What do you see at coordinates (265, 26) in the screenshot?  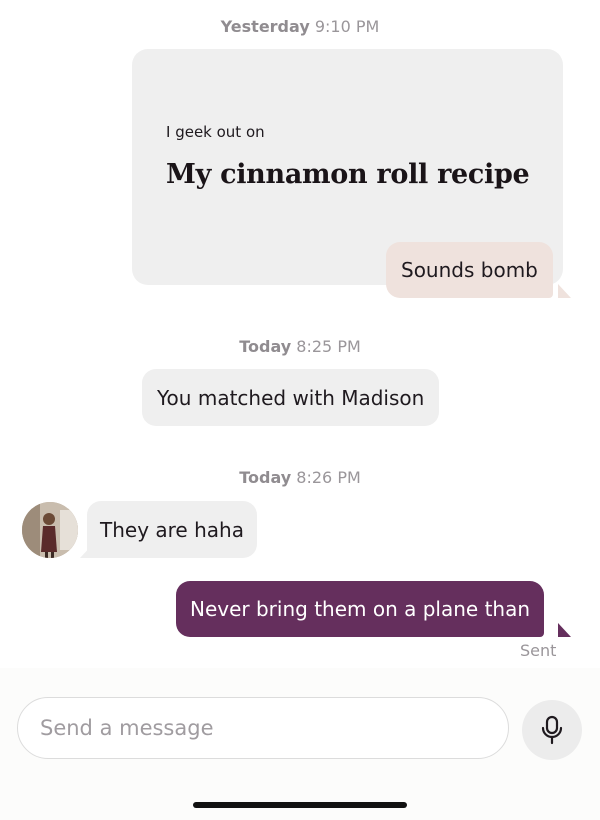 I see `timestamp-day: Yesterday` at bounding box center [265, 26].